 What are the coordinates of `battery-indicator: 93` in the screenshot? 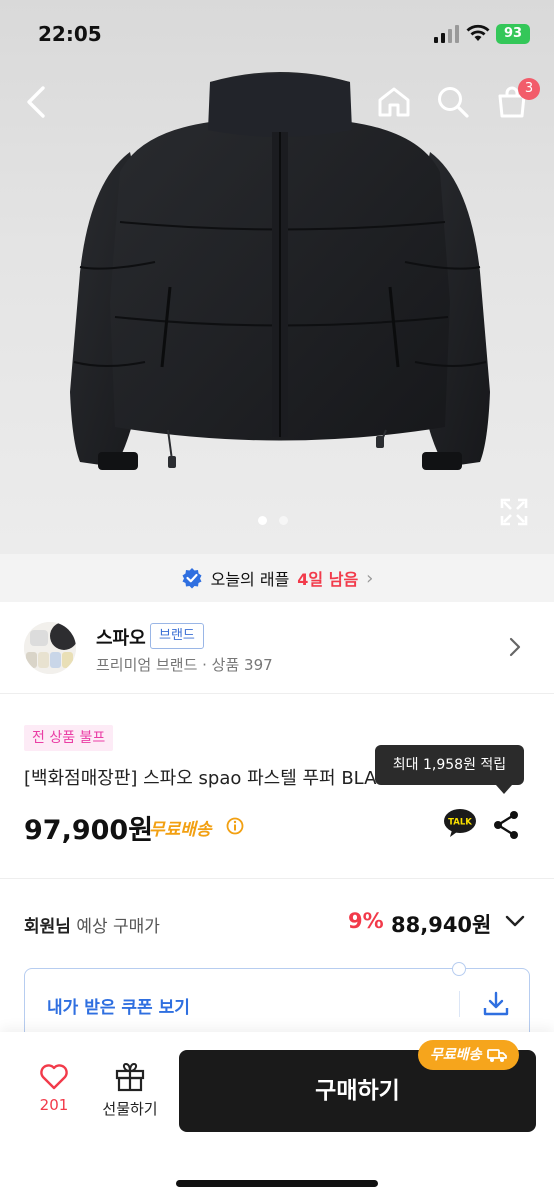 It's located at (513, 34).